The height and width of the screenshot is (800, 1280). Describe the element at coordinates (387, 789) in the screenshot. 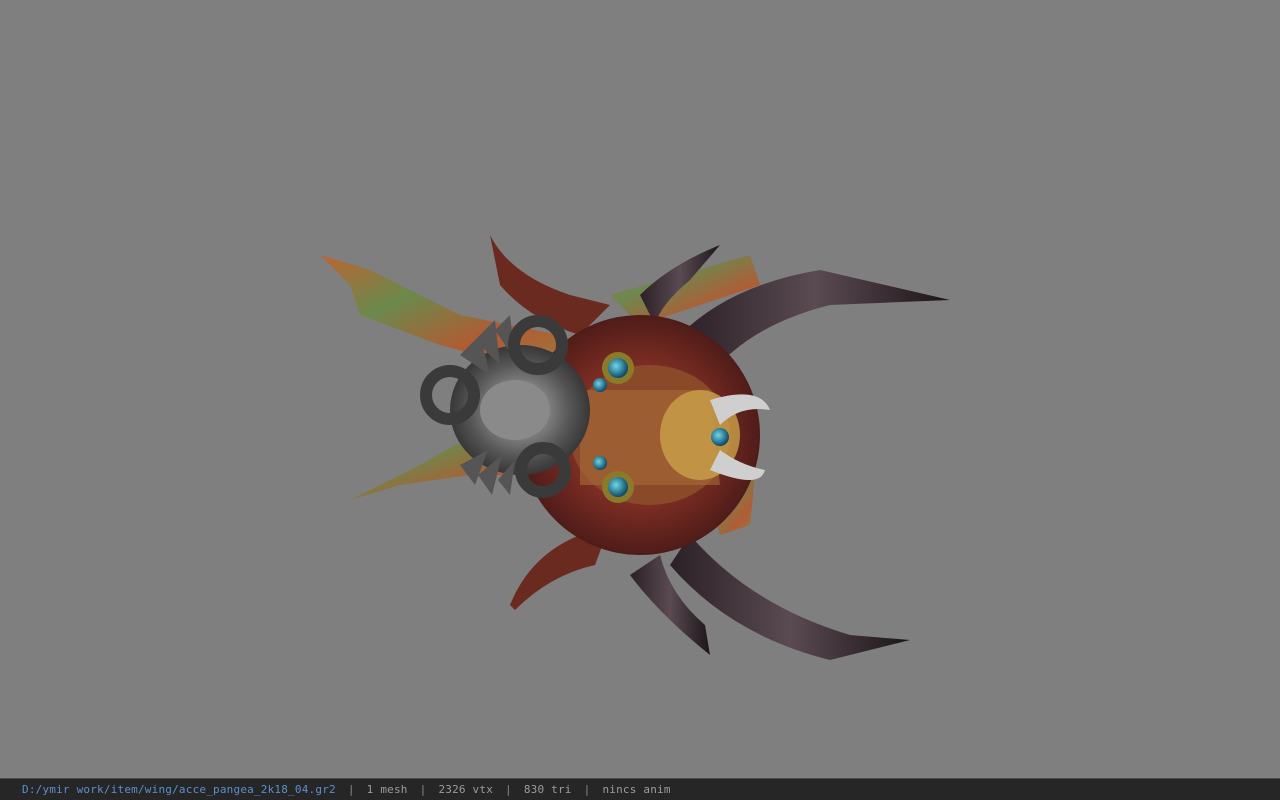

I see `mesh-count-label: 1 mesh` at that location.